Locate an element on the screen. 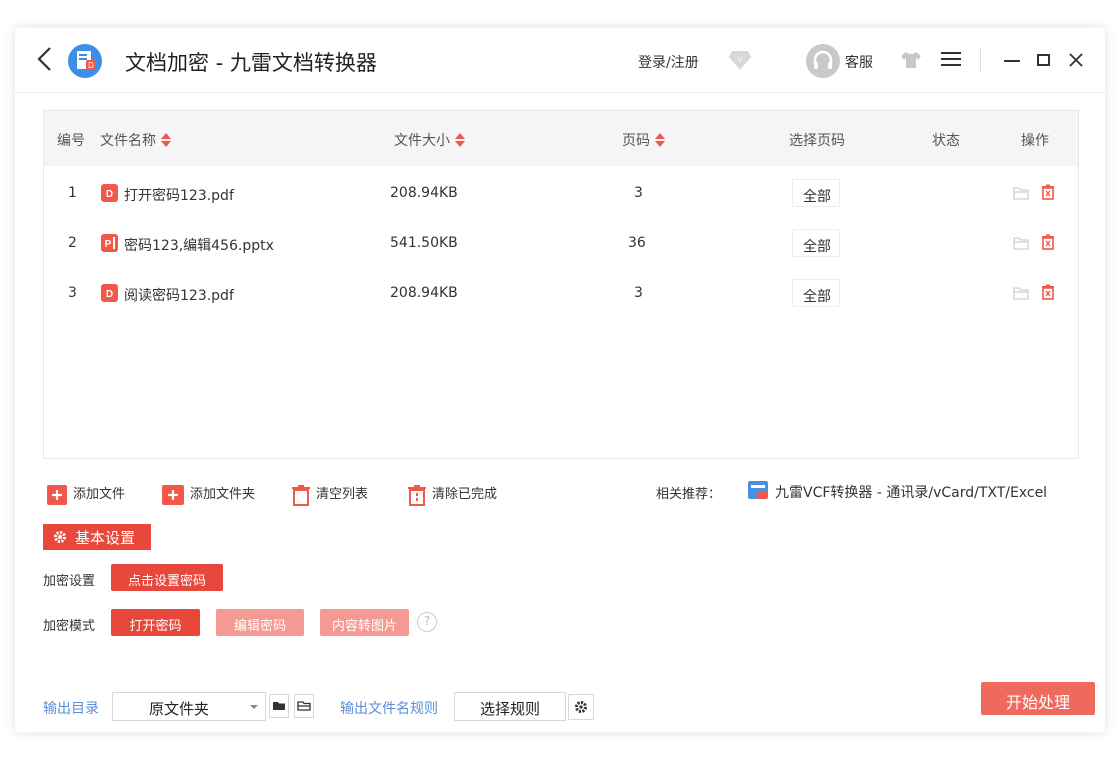 The height and width of the screenshot is (760, 1120). table-header: 编号 文件名称 文件大小 页码 选择页码 状态 操作 is located at coordinates (561, 138).